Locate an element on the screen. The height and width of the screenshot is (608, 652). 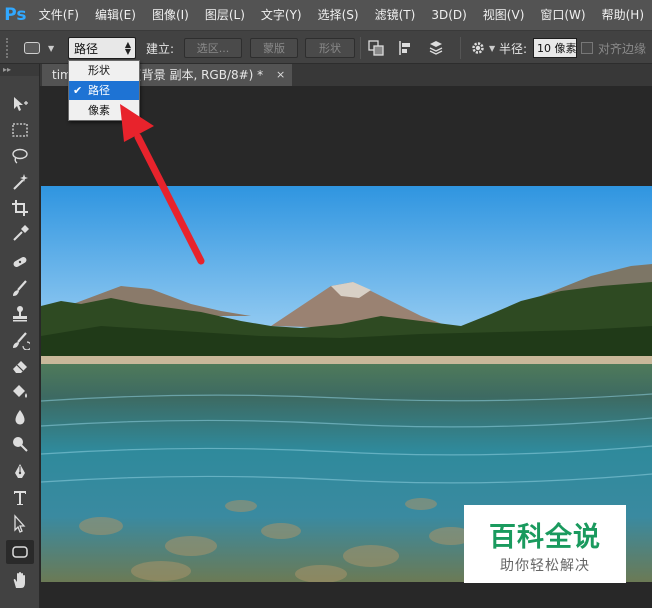
mode-option-pixels: 像素 is located at coordinates (104, 110).